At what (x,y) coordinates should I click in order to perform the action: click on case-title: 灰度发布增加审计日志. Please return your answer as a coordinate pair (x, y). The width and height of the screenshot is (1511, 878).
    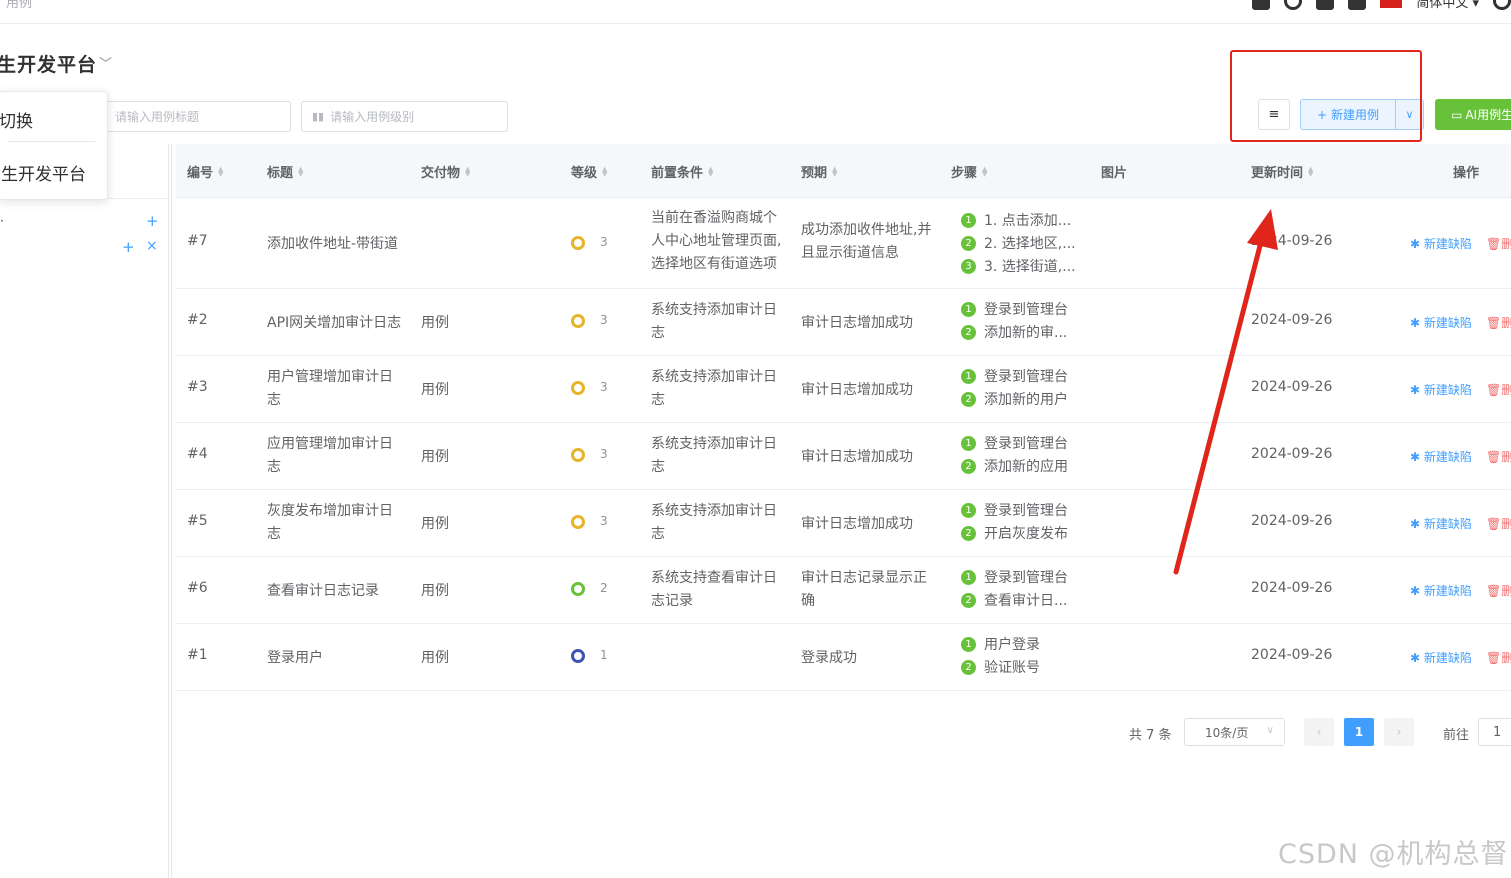
    Looking at the image, I should click on (334, 523).